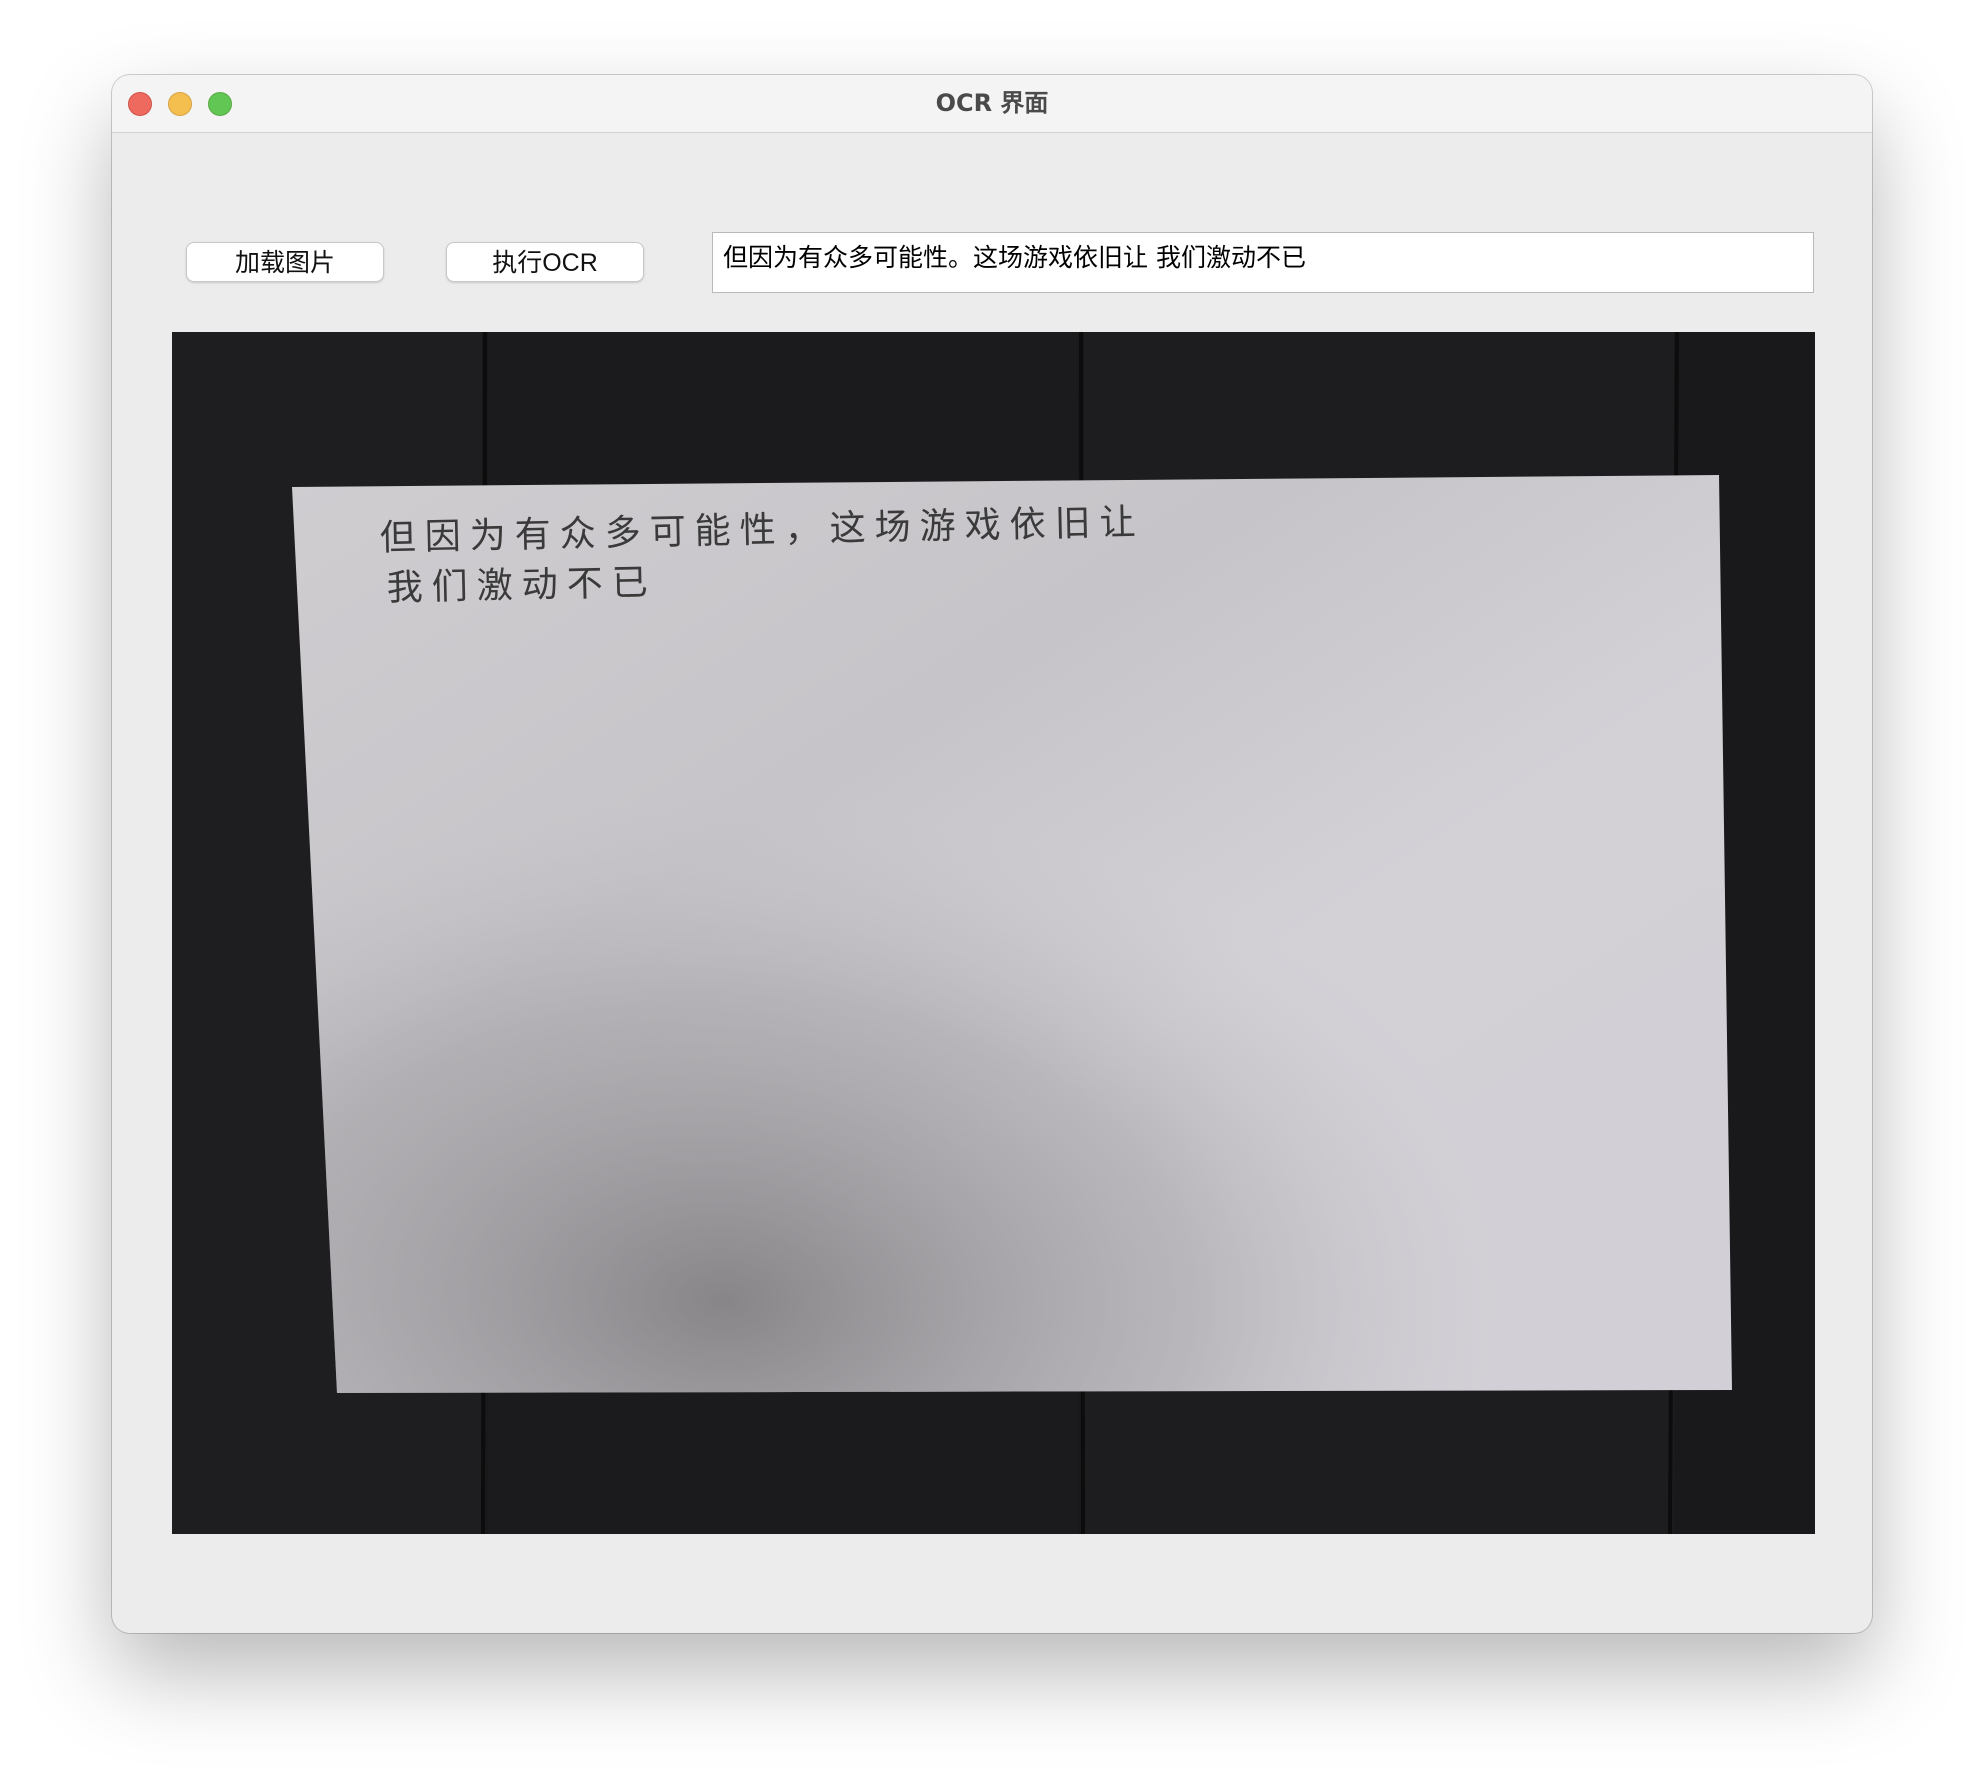 The image size is (1984, 1782). I want to click on ocr-result-field: 但因为有众多可能性。这场游戏依旧让 我们激动不已, so click(1263, 262).